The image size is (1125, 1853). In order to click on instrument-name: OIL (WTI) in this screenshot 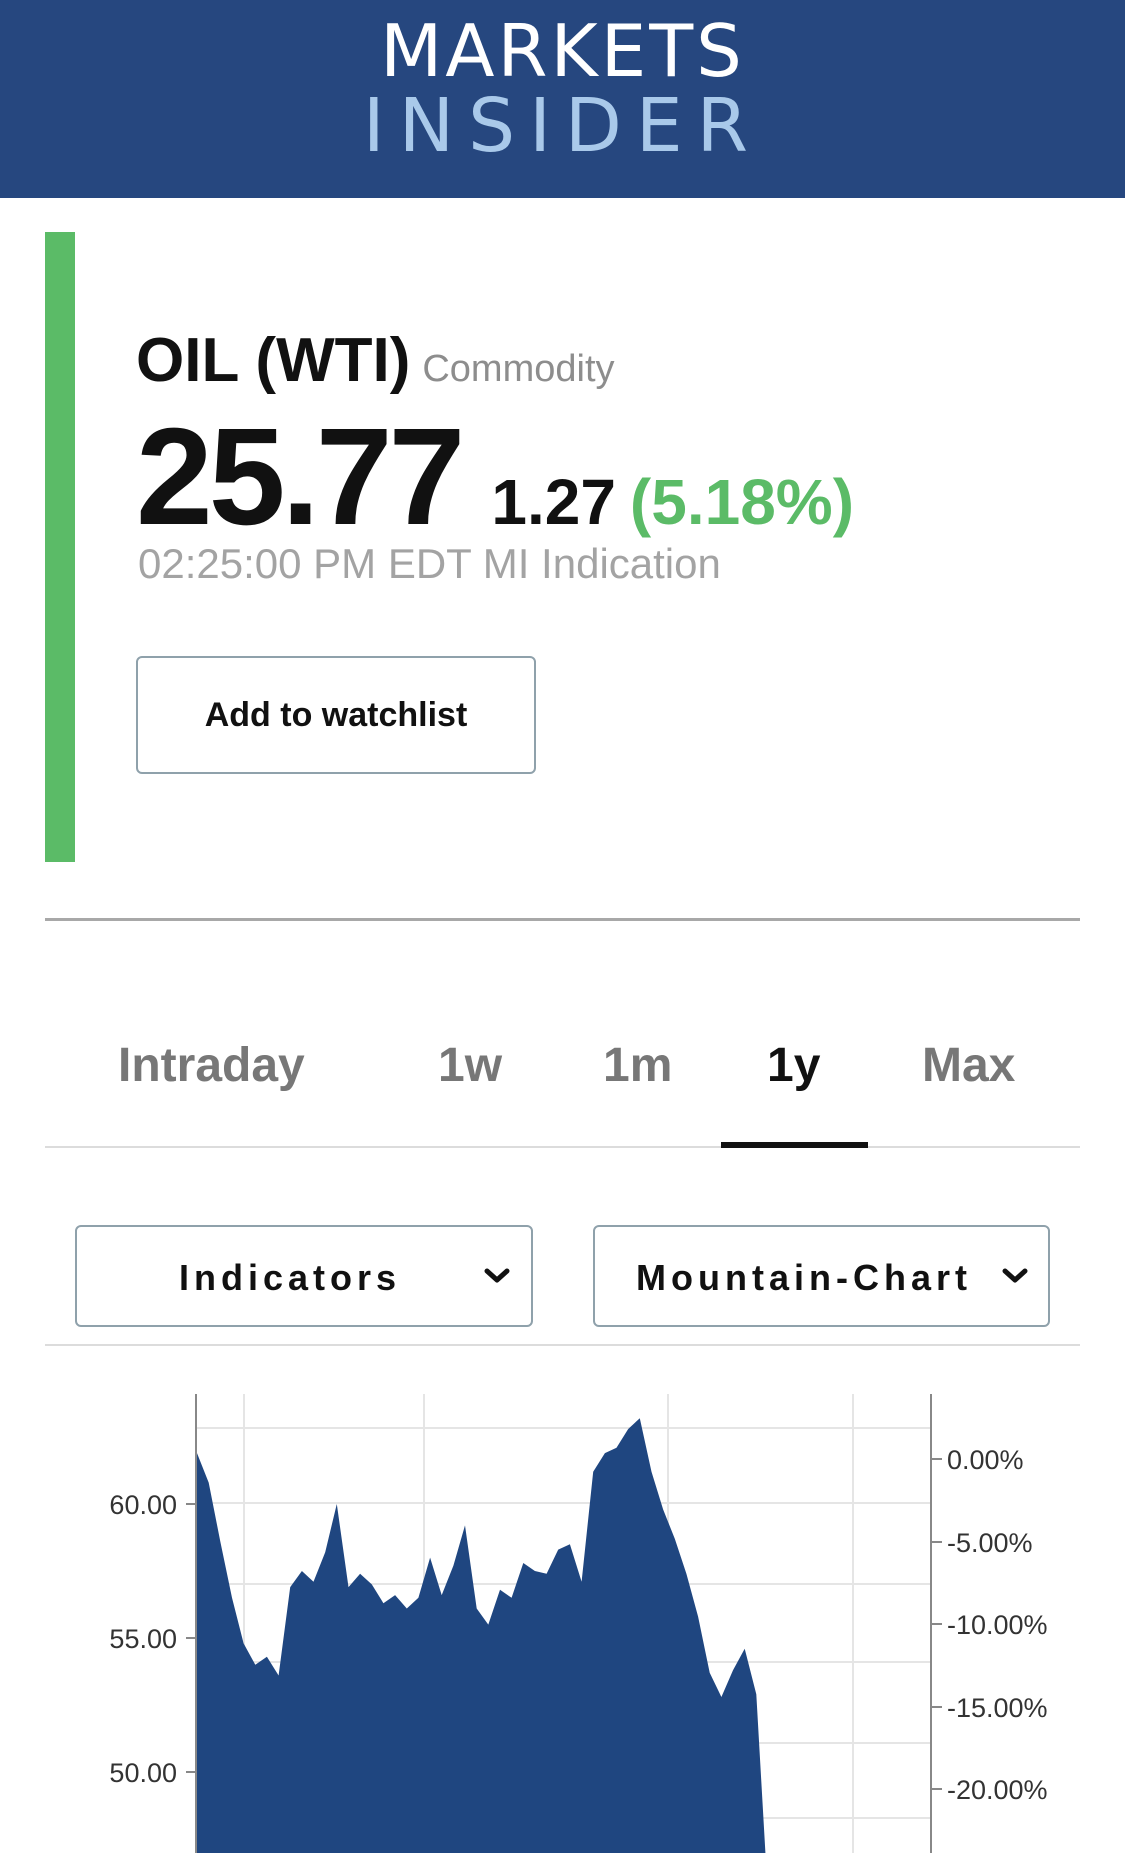, I will do `click(273, 360)`.